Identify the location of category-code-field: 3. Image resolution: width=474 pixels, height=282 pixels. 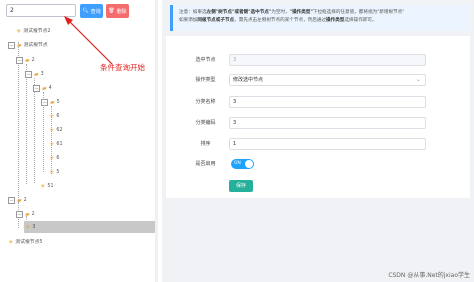
(327, 123).